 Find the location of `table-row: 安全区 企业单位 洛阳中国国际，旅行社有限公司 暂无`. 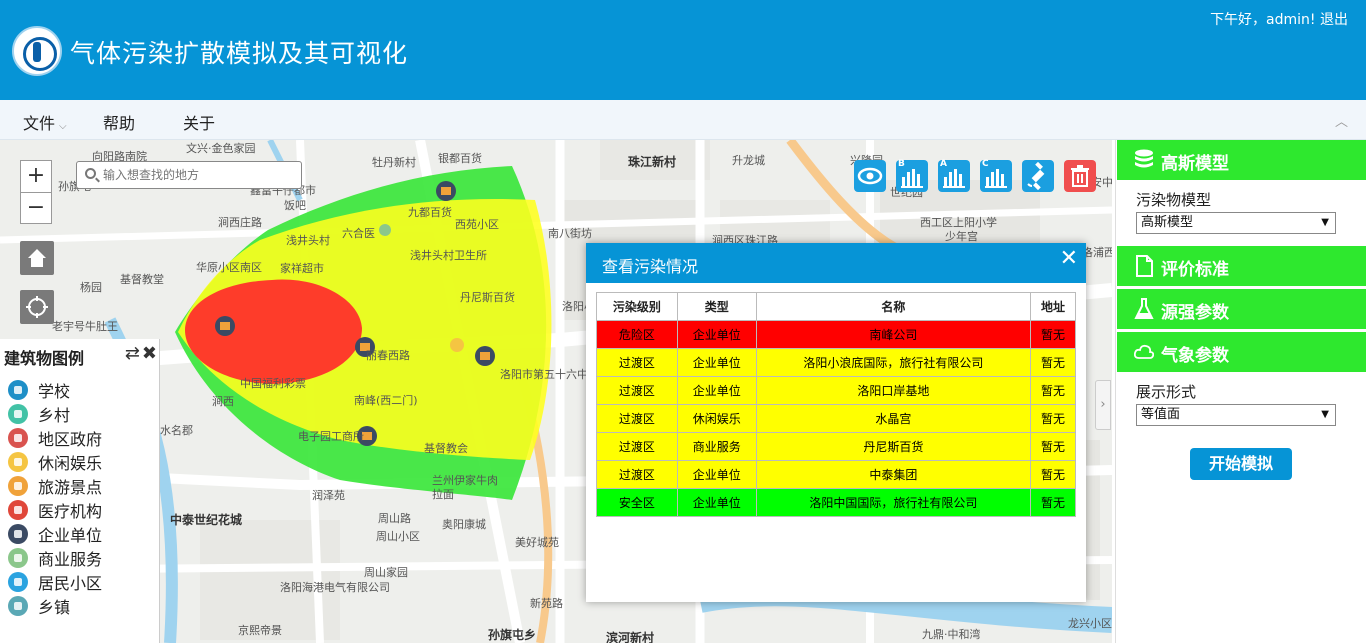

table-row: 安全区 企业单位 洛阳中国国际，旅行社有限公司 暂无 is located at coordinates (836, 502).